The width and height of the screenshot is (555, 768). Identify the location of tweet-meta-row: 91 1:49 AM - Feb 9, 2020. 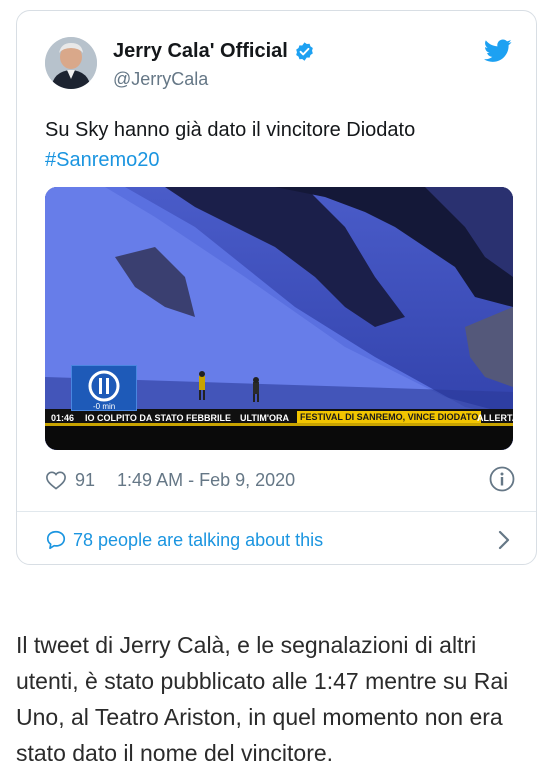
(280, 479).